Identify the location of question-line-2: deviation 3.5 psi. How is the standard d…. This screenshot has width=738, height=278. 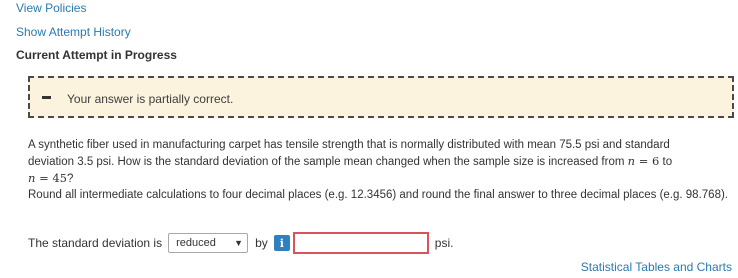
(378, 161).